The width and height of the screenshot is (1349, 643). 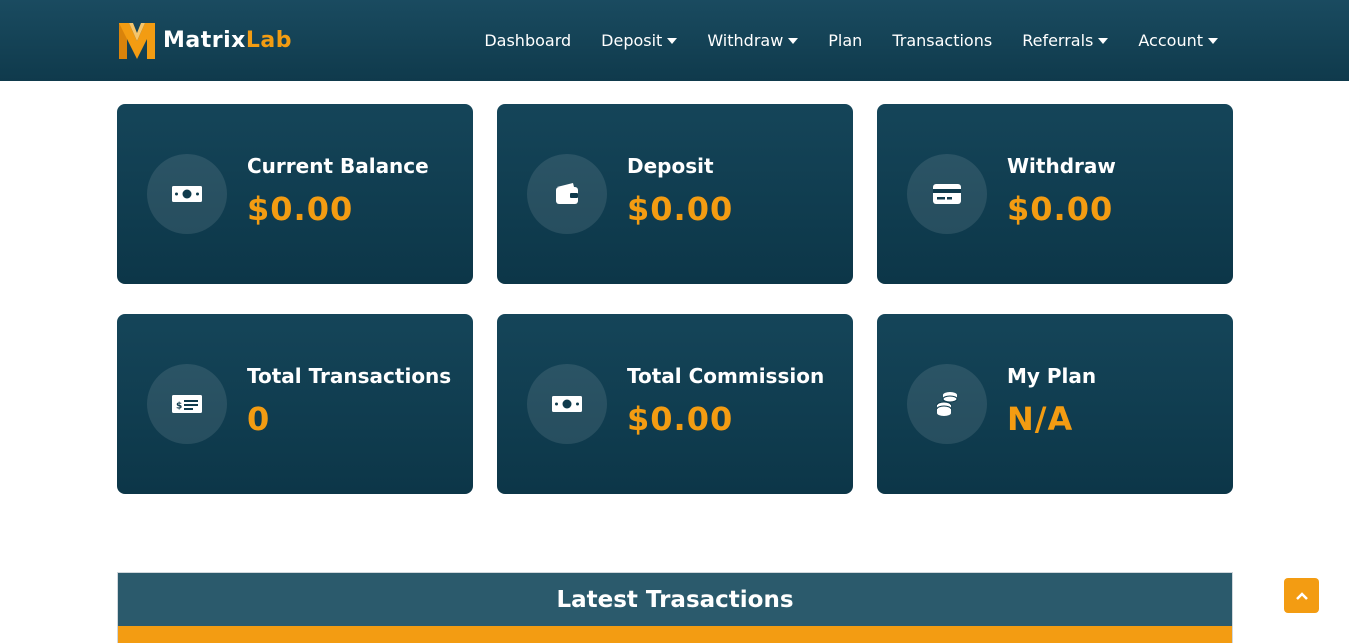 I want to click on nav-account-label: Account, so click(x=1170, y=40).